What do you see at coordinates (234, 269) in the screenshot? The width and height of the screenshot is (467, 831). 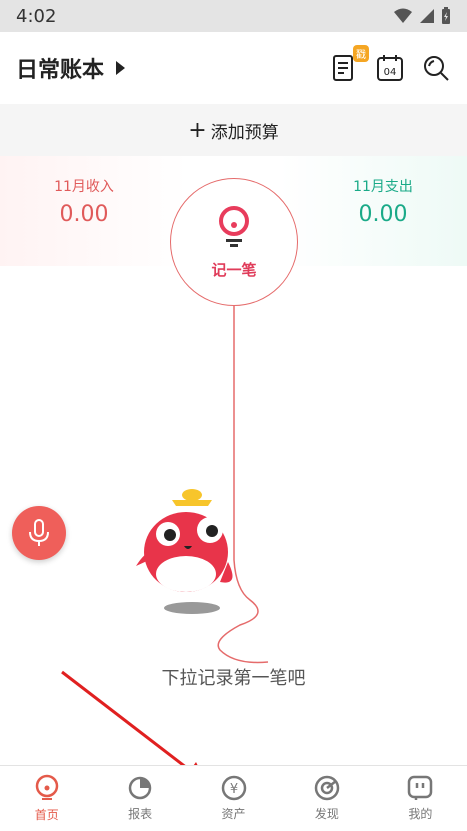 I see `record-label: 记一笔` at bounding box center [234, 269].